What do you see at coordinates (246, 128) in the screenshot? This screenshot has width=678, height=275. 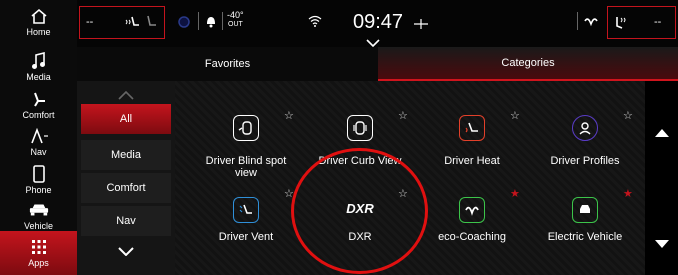 I see `blind-spot-icon` at bounding box center [246, 128].